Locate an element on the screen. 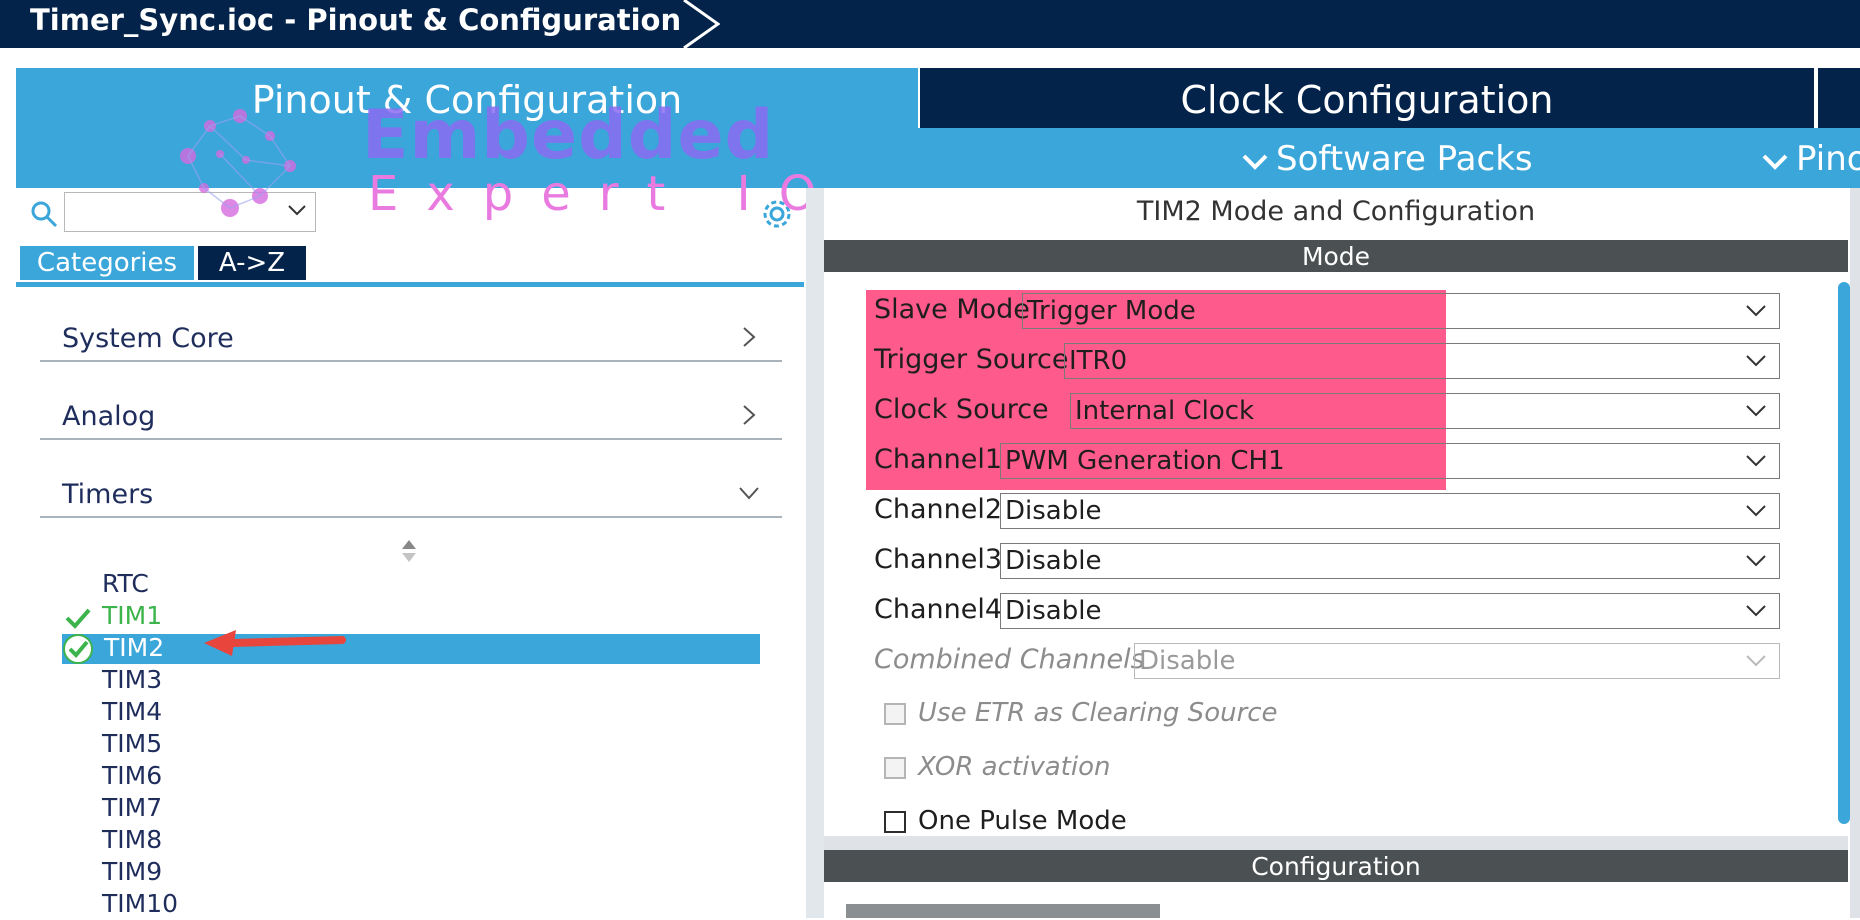 The height and width of the screenshot is (920, 1860). clock-source-label: Clock Source is located at coordinates (961, 409).